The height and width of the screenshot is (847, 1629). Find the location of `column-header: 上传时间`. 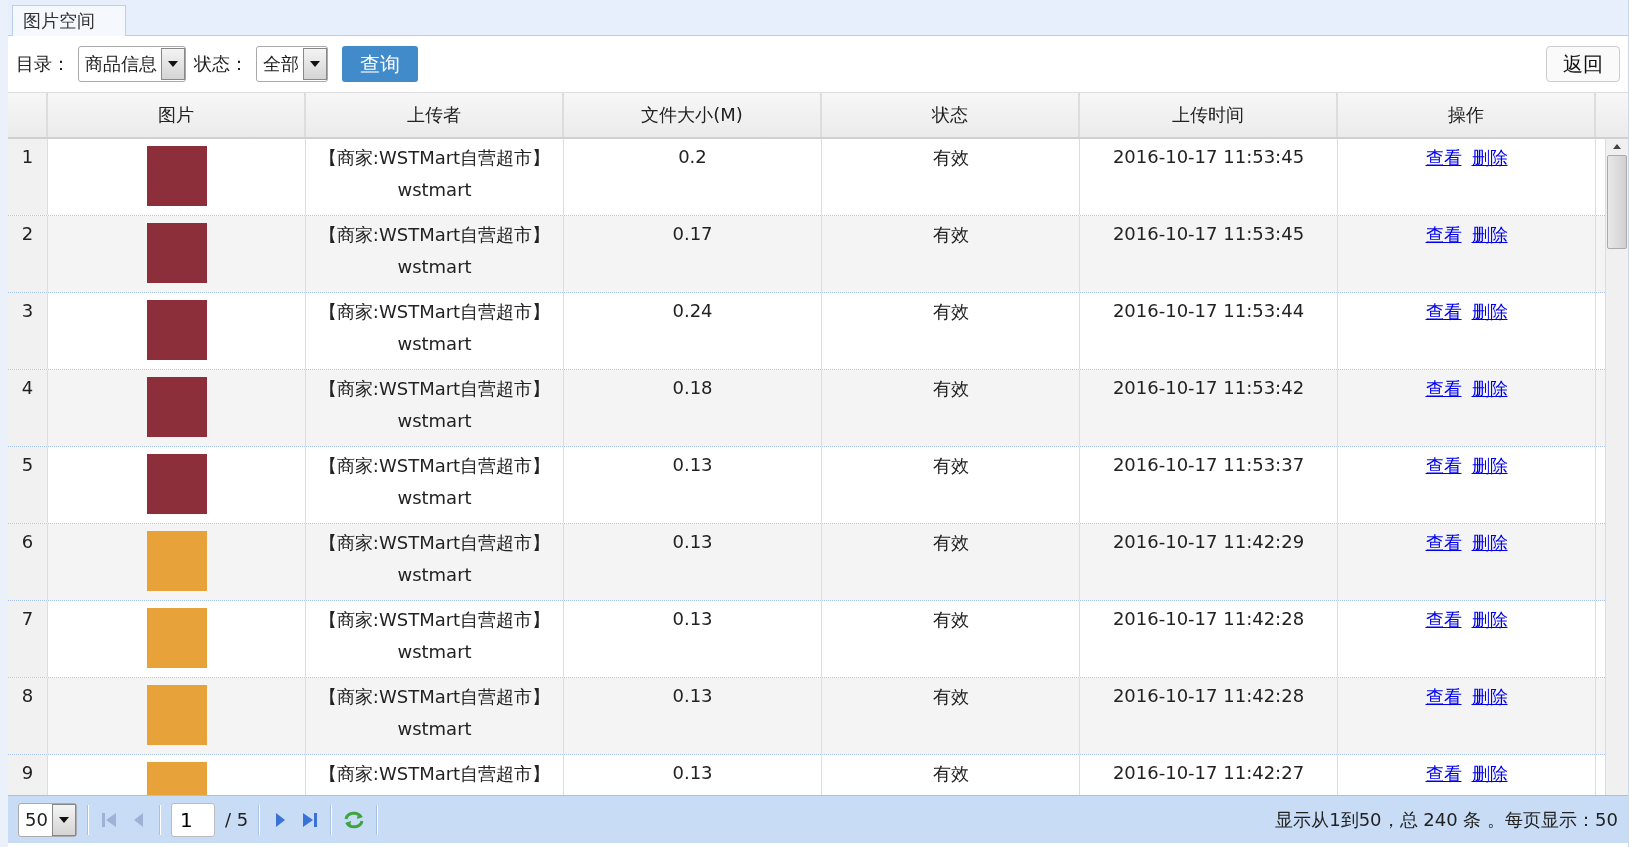

column-header: 上传时间 is located at coordinates (1209, 115).